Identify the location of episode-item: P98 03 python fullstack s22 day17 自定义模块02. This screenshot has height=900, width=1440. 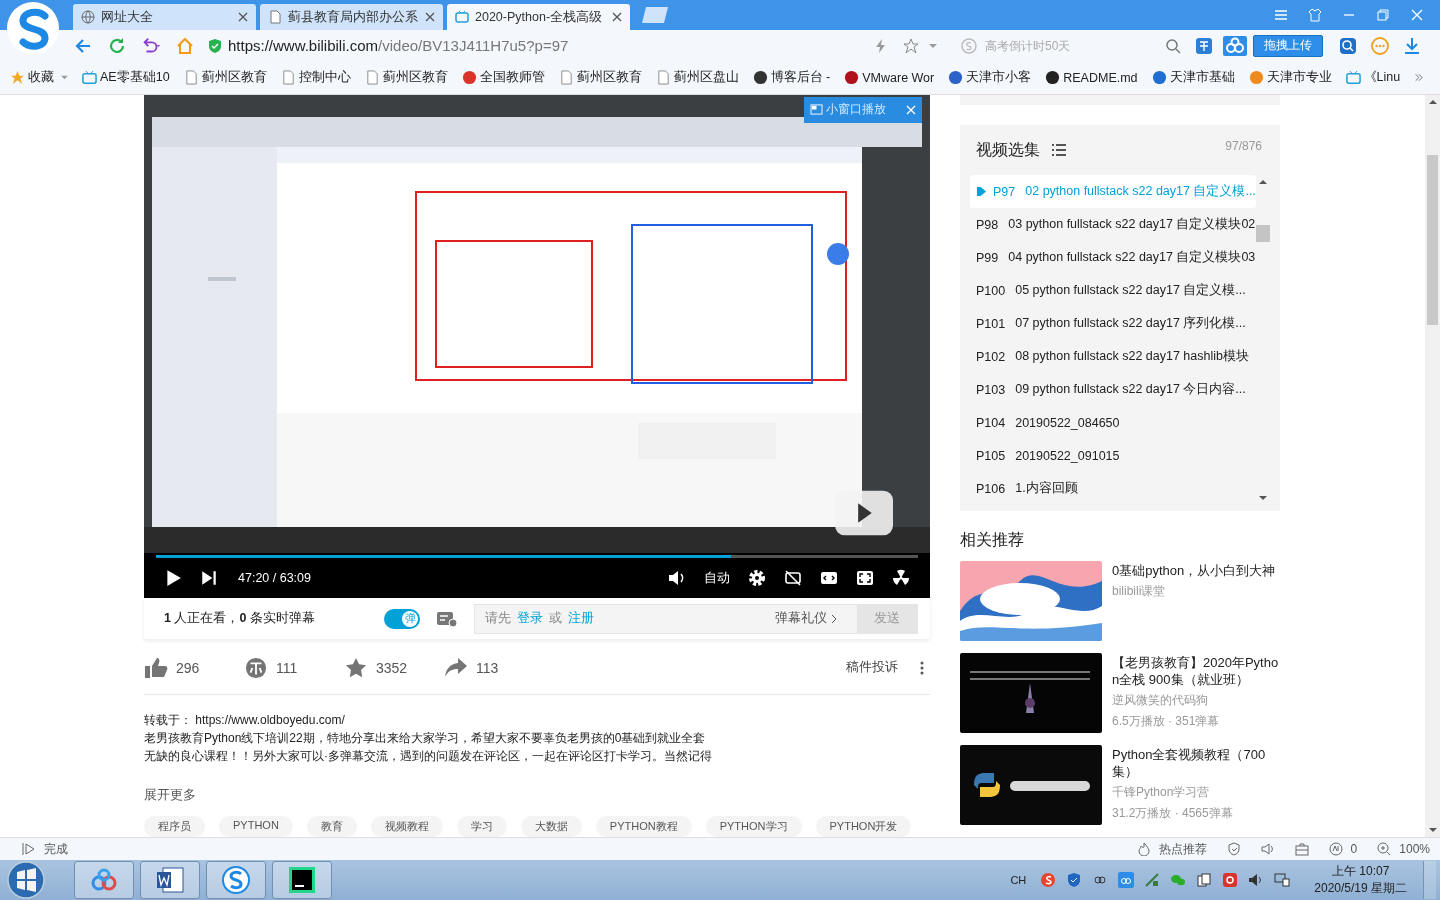
(1113, 225).